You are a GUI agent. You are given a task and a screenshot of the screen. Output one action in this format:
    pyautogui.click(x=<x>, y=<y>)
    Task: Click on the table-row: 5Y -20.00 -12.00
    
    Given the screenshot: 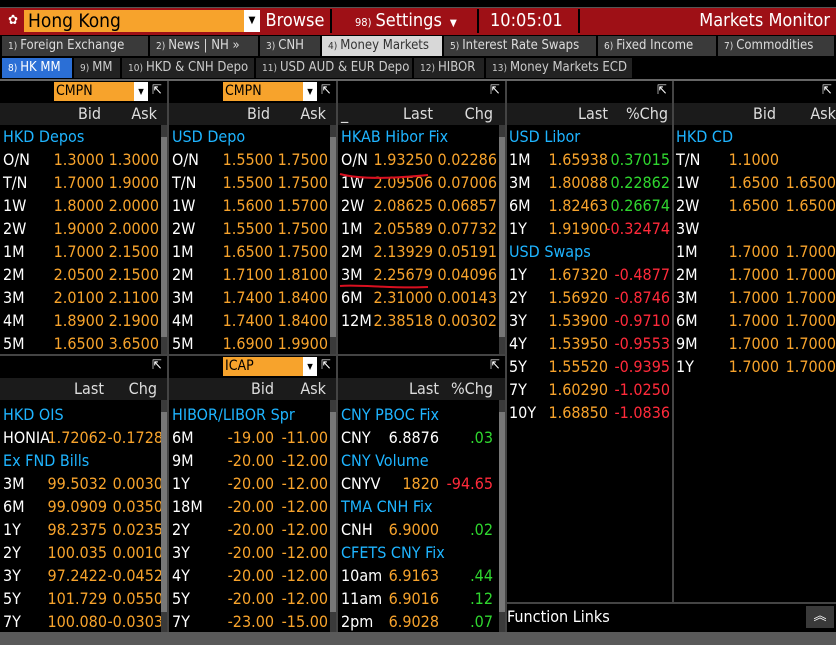 What is the action you would take?
    pyautogui.click(x=252, y=598)
    